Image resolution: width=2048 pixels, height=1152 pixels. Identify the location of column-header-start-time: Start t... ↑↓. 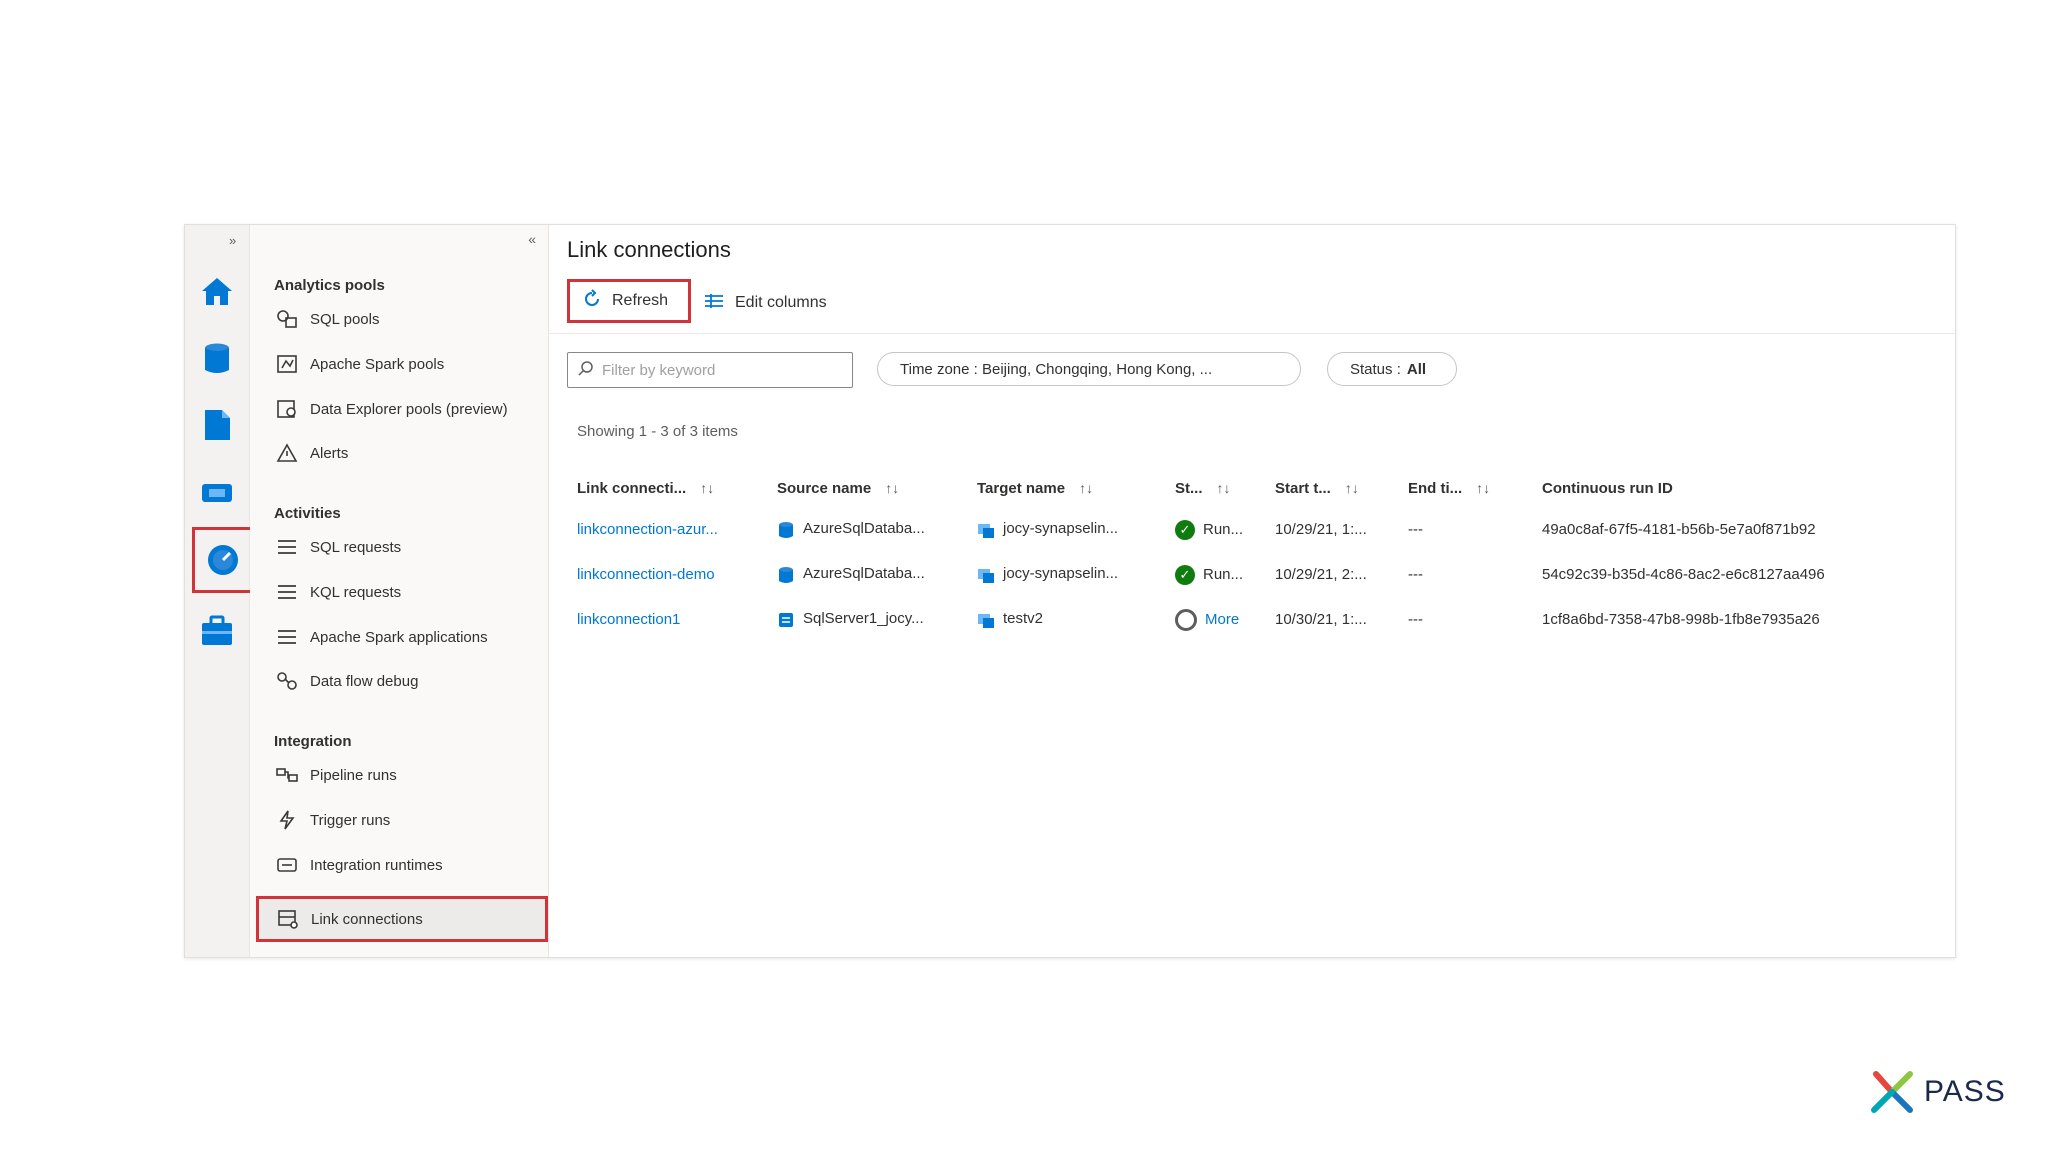
(1341, 488).